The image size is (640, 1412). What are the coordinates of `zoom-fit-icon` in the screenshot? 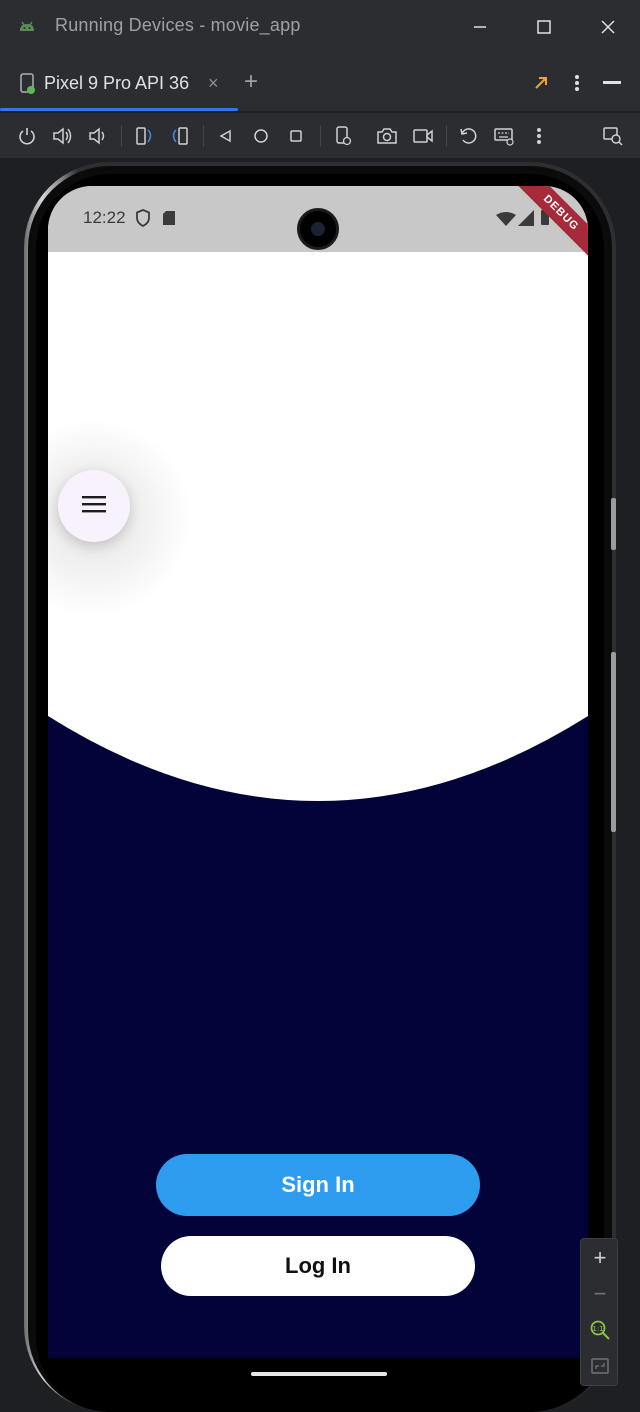 It's located at (600, 1366).